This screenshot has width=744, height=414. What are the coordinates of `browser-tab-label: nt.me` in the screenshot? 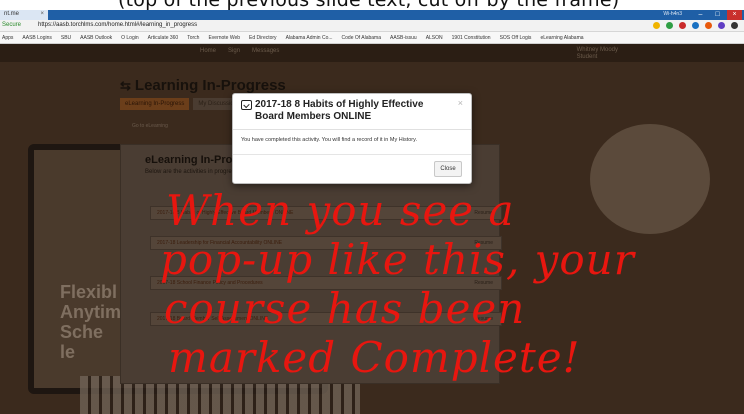 It's located at (12, 14).